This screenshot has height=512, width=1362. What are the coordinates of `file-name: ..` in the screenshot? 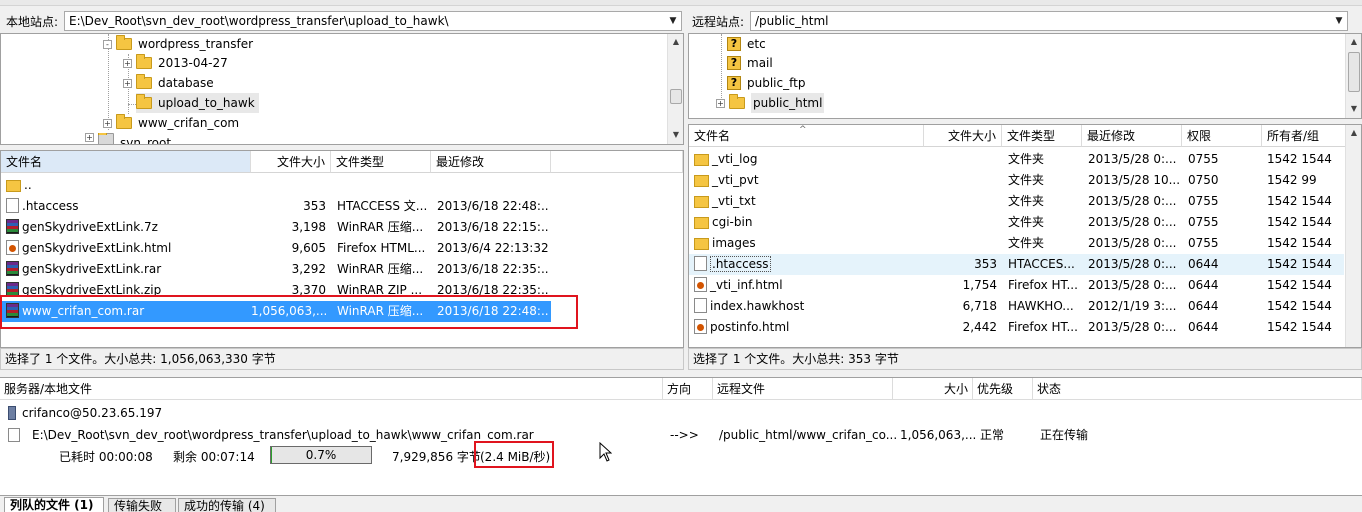 It's located at (28, 185).